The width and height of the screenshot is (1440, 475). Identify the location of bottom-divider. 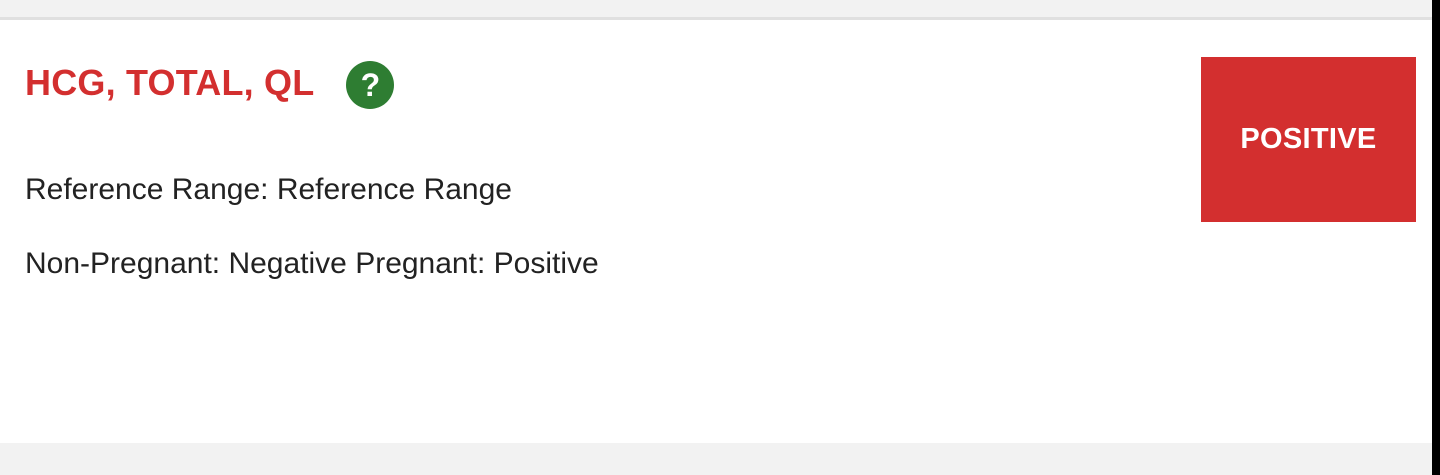
(716, 459).